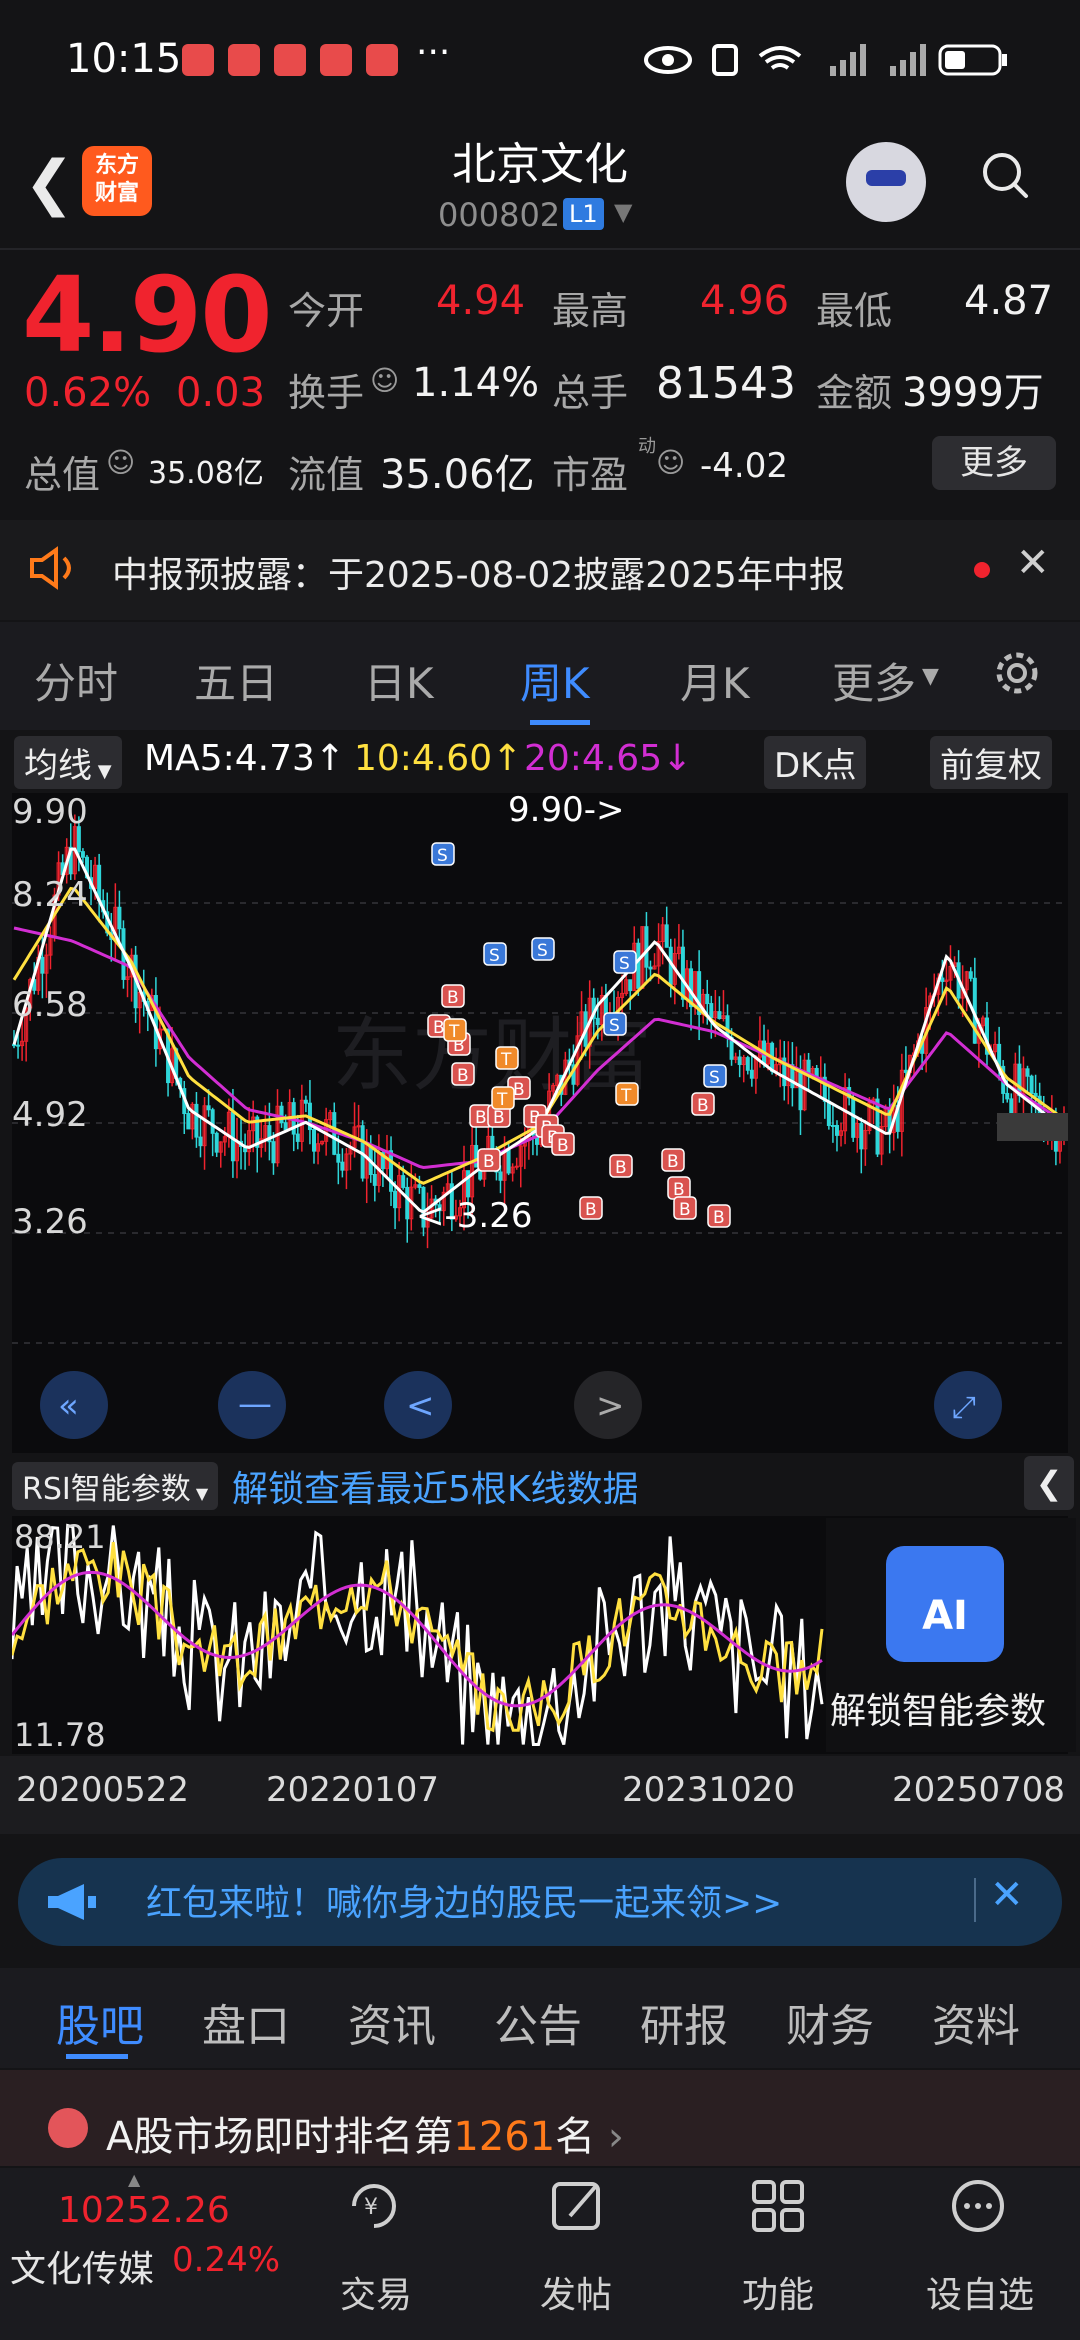  What do you see at coordinates (991, 762) in the screenshot?
I see `adjust-button: 前复权` at bounding box center [991, 762].